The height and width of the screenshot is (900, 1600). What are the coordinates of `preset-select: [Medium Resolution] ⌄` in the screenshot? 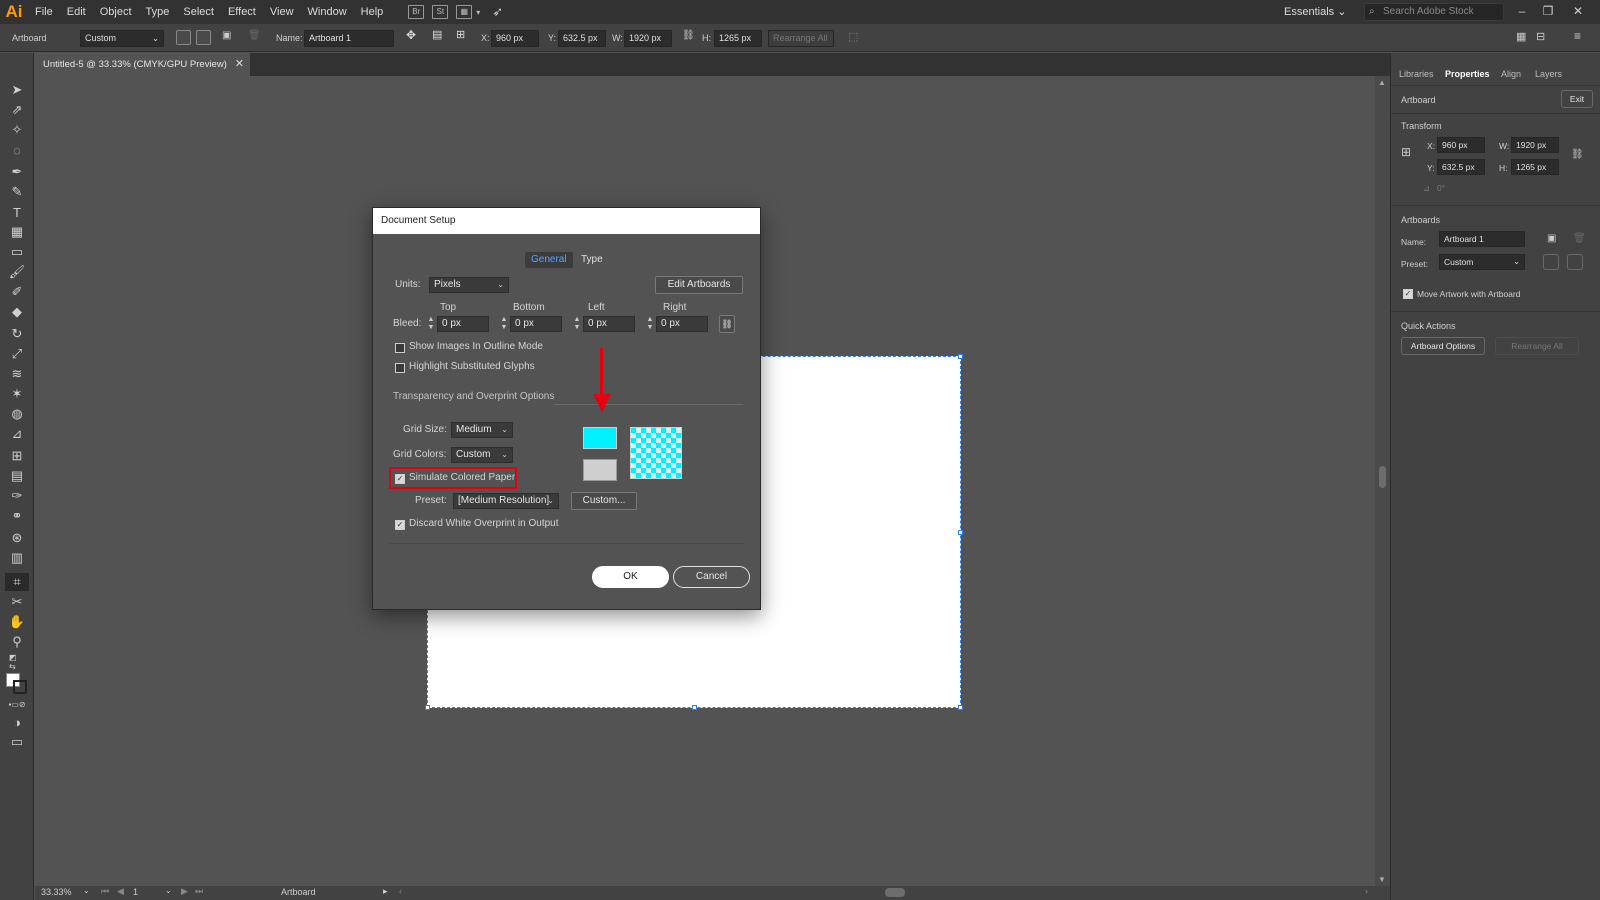 It's located at (506, 501).